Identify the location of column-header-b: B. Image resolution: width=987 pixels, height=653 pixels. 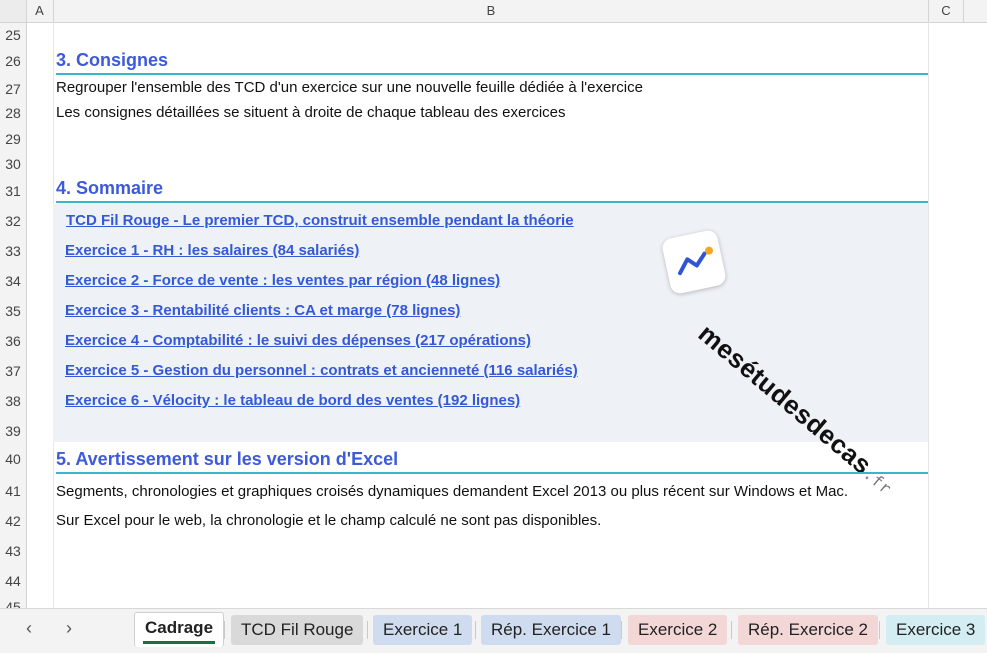
(491, 11).